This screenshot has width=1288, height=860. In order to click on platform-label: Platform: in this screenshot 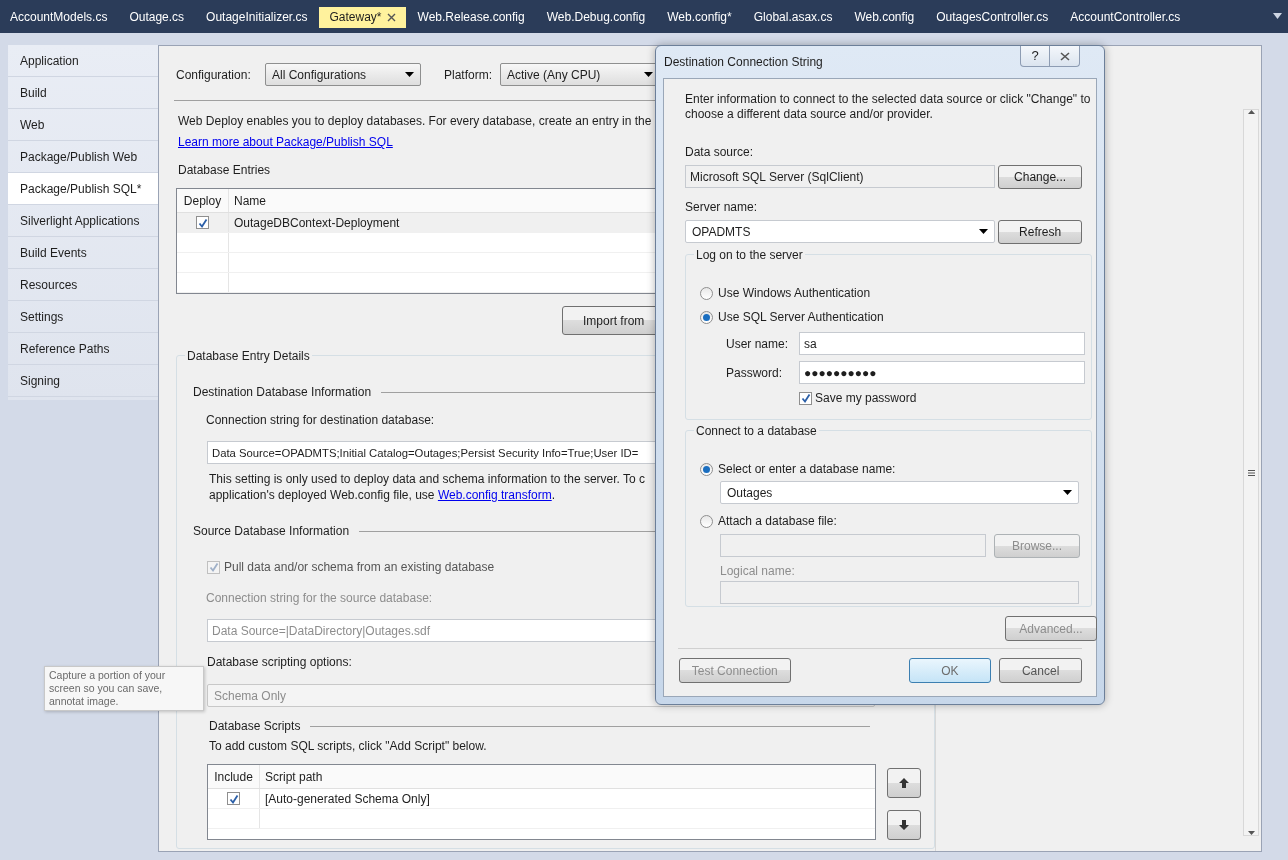, I will do `click(468, 74)`.